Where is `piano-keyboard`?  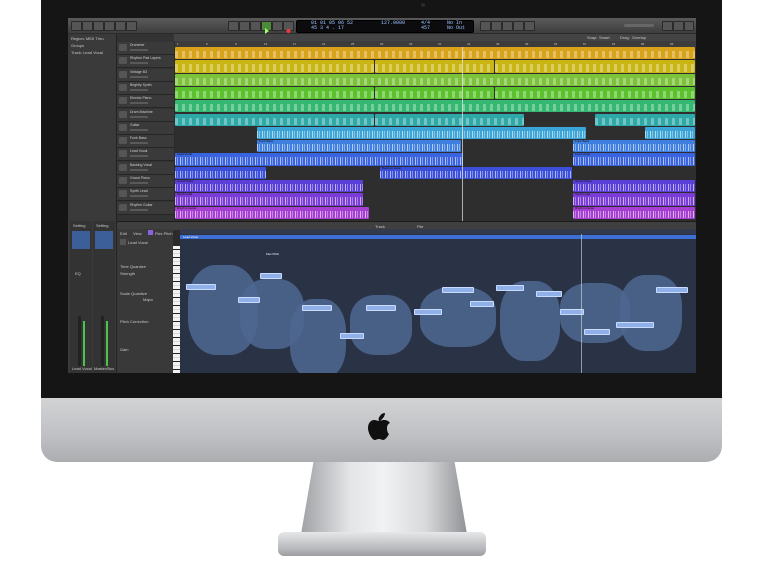 piano-keyboard is located at coordinates (176, 309).